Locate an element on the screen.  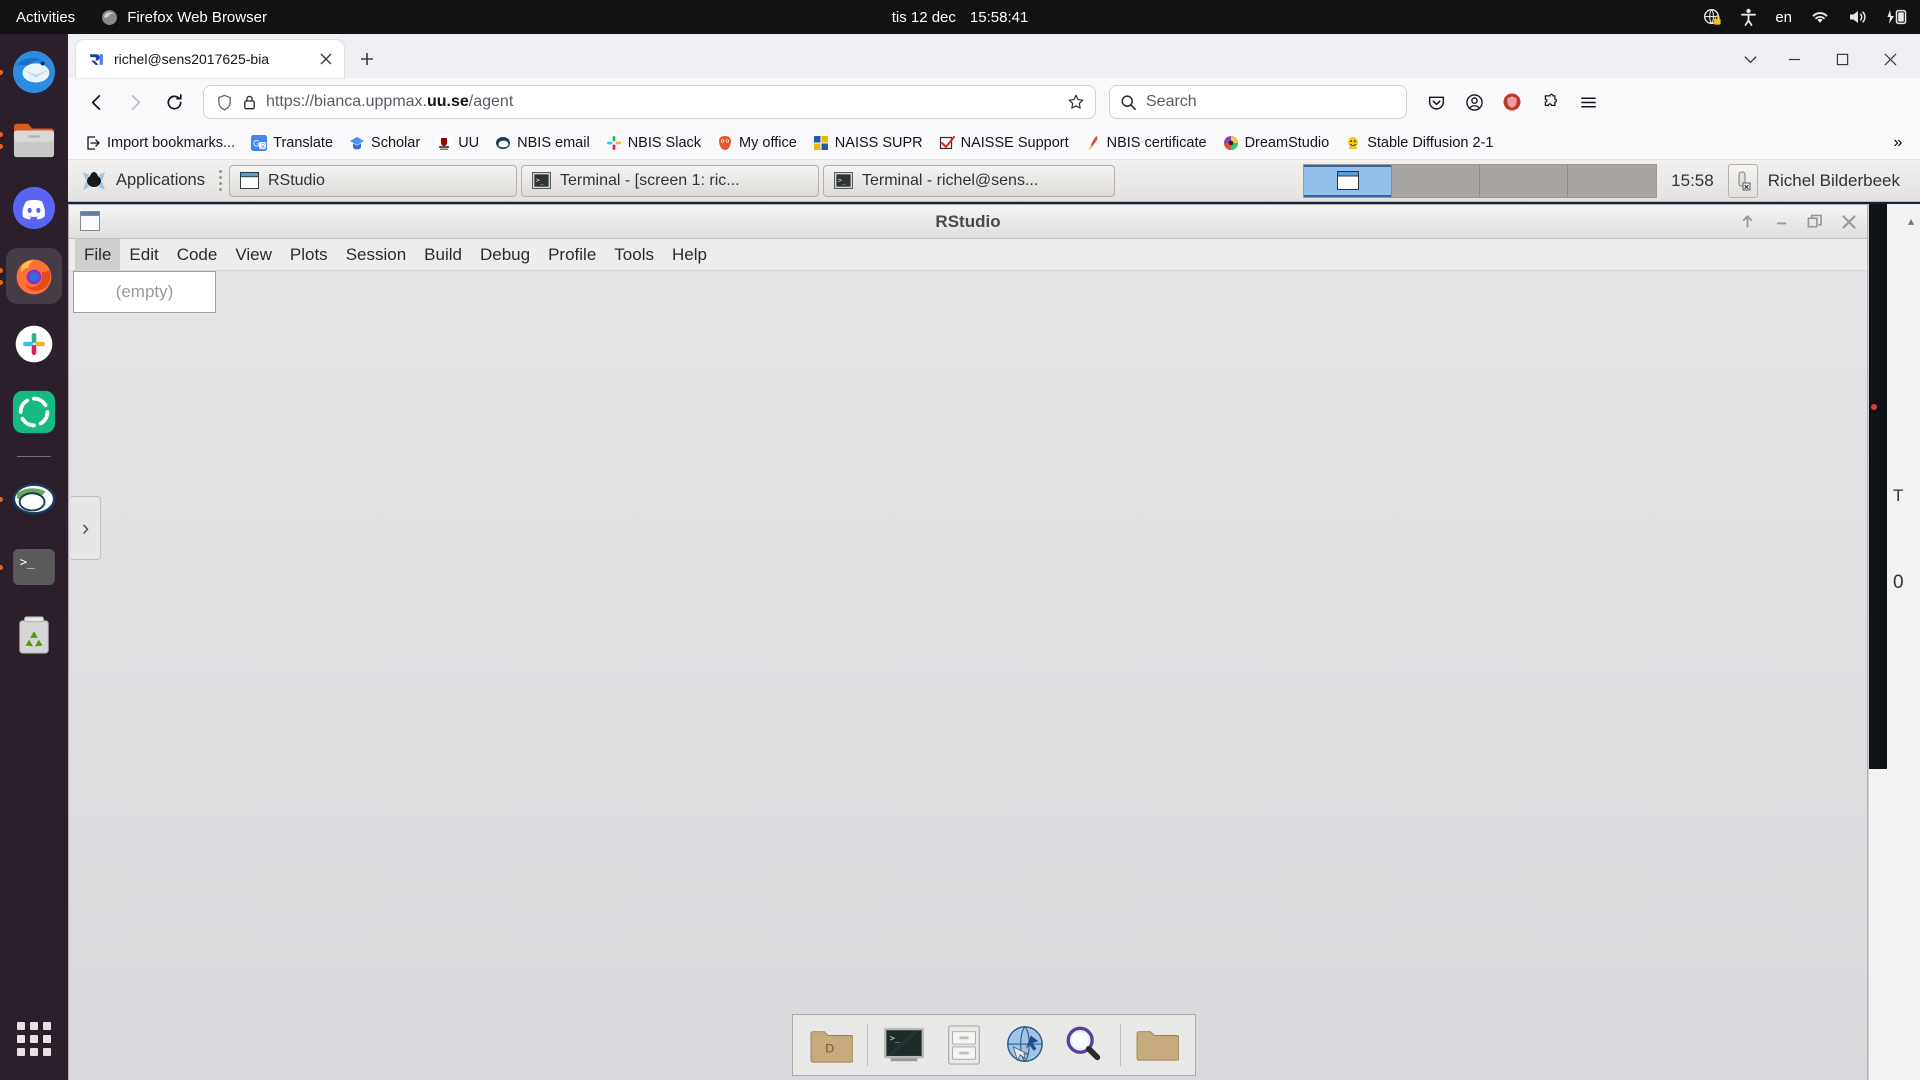
new-tab-button is located at coordinates (367, 59).